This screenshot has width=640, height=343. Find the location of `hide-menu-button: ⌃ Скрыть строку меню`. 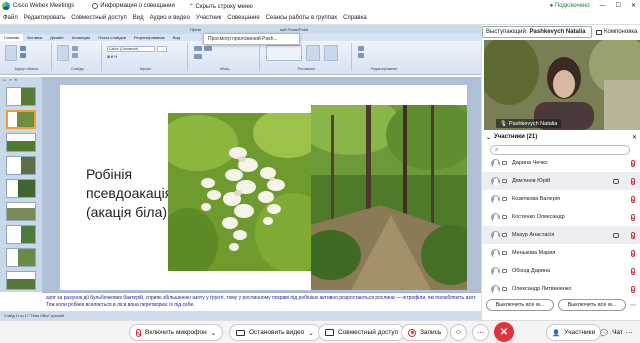

hide-menu-button: ⌃ Скрыть строку меню is located at coordinates (221, 6).